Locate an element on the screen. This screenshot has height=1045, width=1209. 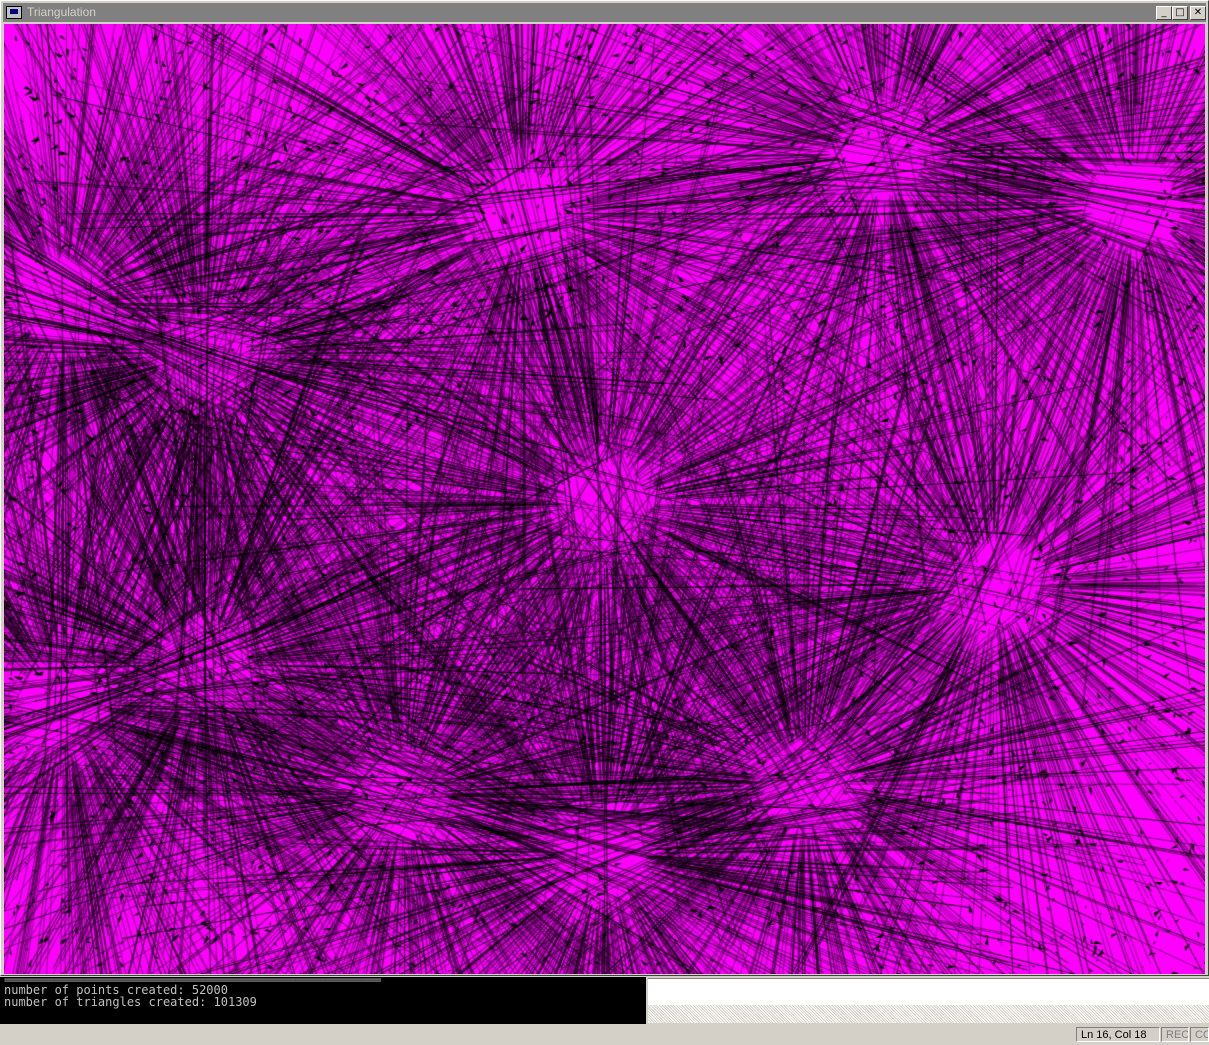
status-cursor-position: Ln 16, Col 18 is located at coordinates (1118, 1034).